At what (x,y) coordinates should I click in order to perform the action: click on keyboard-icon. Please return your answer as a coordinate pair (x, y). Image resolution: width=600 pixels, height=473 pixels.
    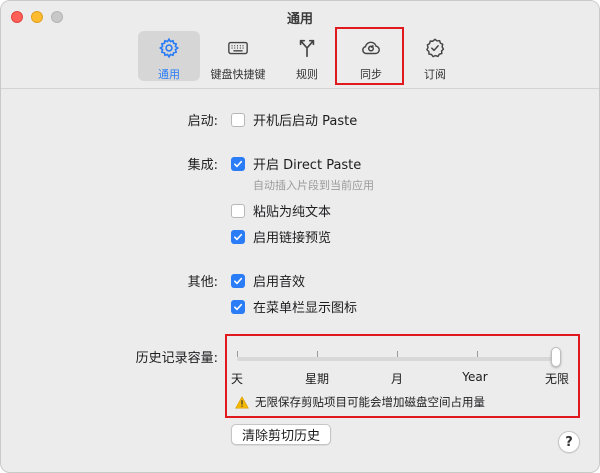
    Looking at the image, I should click on (238, 50).